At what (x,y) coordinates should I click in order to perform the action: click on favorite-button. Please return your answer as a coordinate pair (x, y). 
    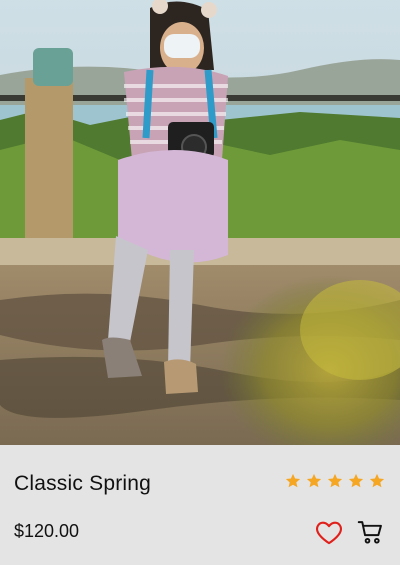
    Looking at the image, I should click on (329, 532).